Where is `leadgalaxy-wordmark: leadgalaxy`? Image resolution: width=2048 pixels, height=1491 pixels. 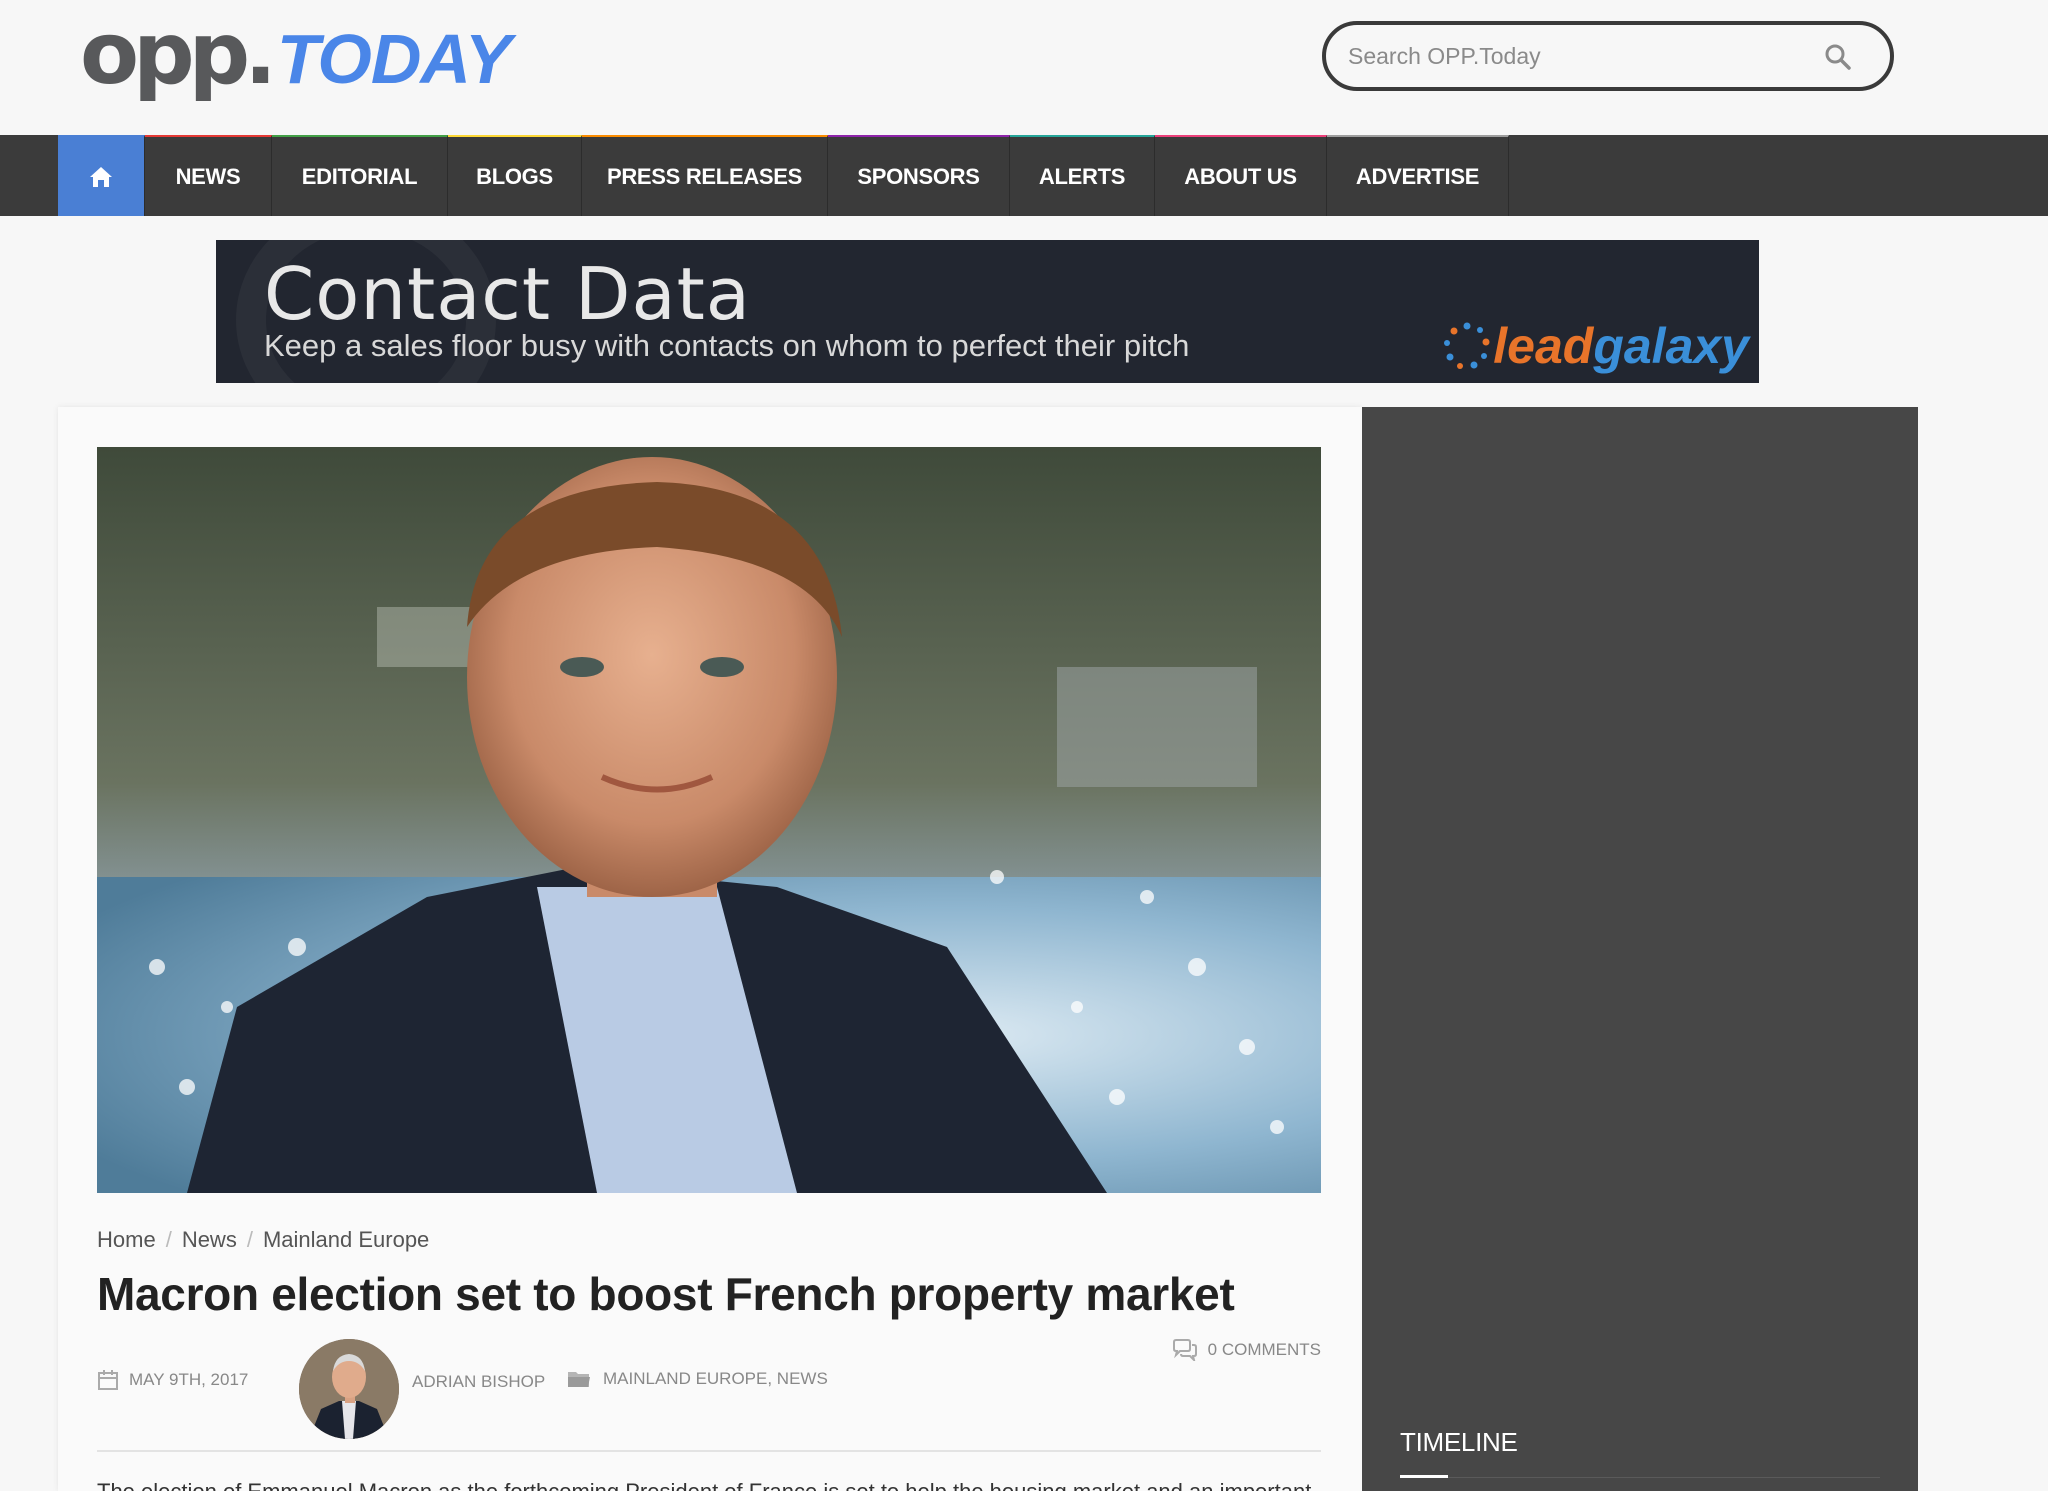
leadgalaxy-wordmark: leadgalaxy is located at coordinates (1621, 346).